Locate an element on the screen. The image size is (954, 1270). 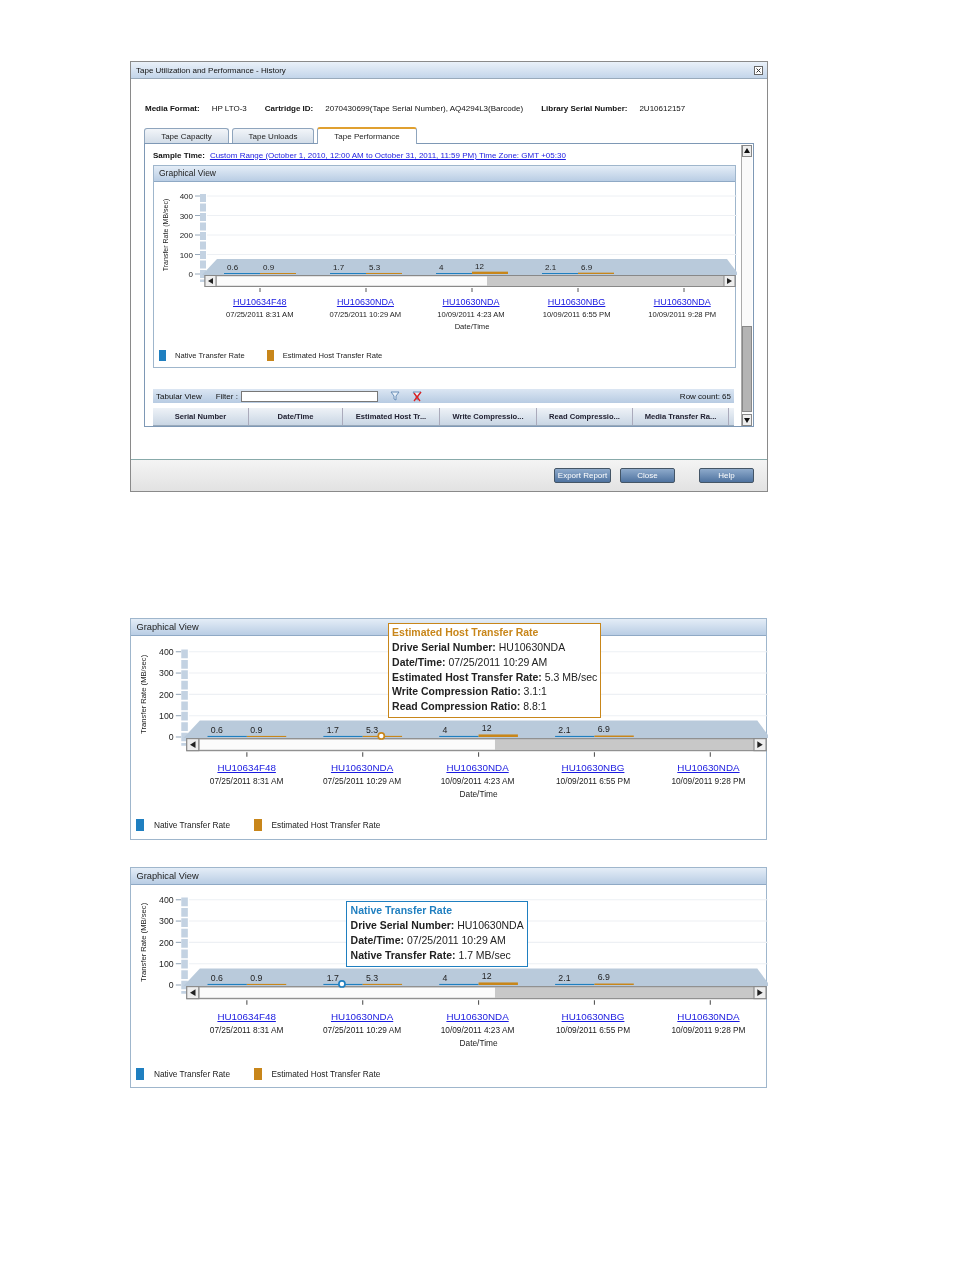
field-value: 2070430699(Tape Serial Number), AQ4294L3(Barcode) is located at coordinates (424, 108).